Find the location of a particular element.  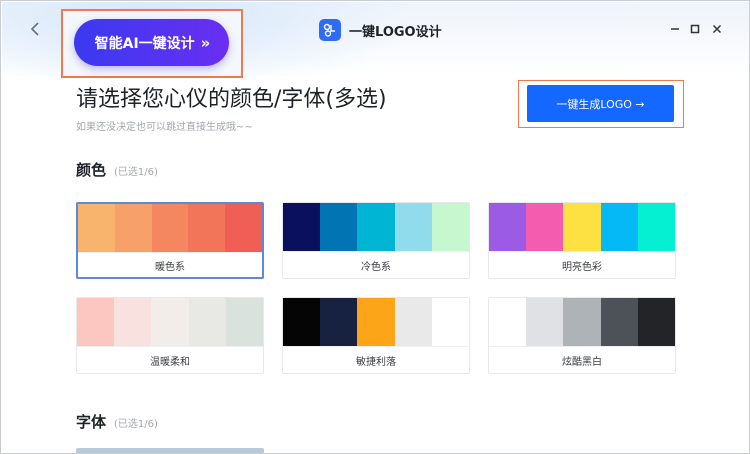

generate-button-highlight: 一键生成LOGO → is located at coordinates (601, 104).